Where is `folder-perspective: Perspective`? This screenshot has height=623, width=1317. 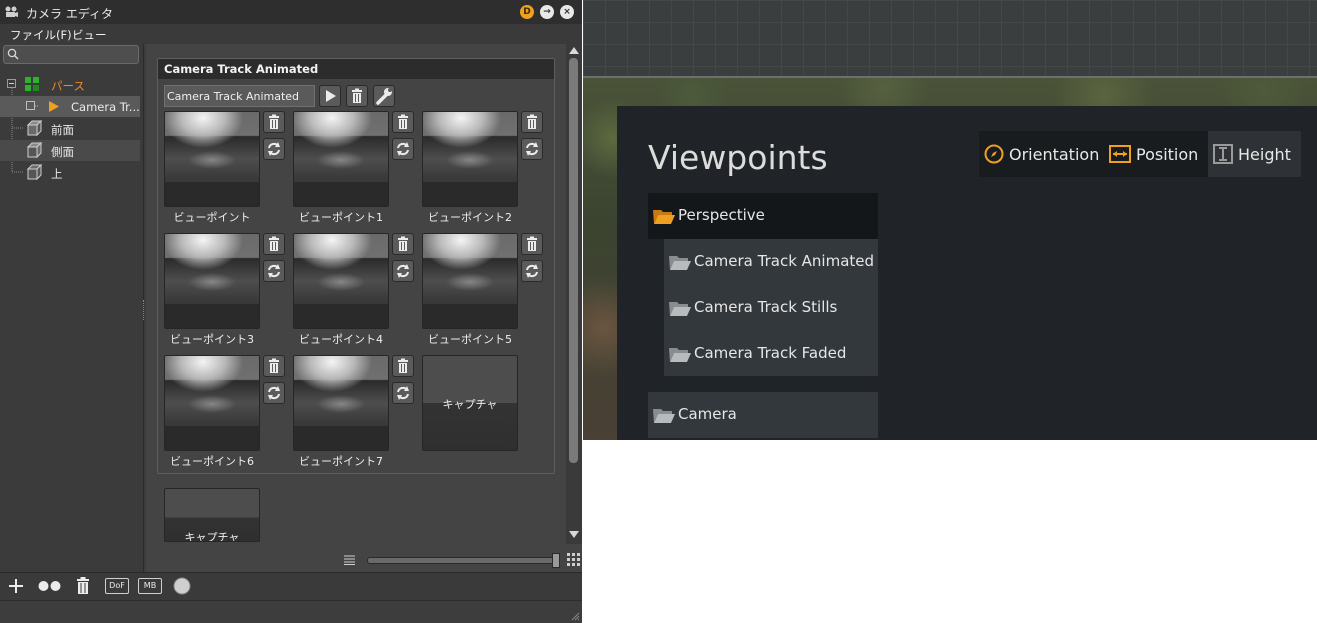 folder-perspective: Perspective is located at coordinates (763, 216).